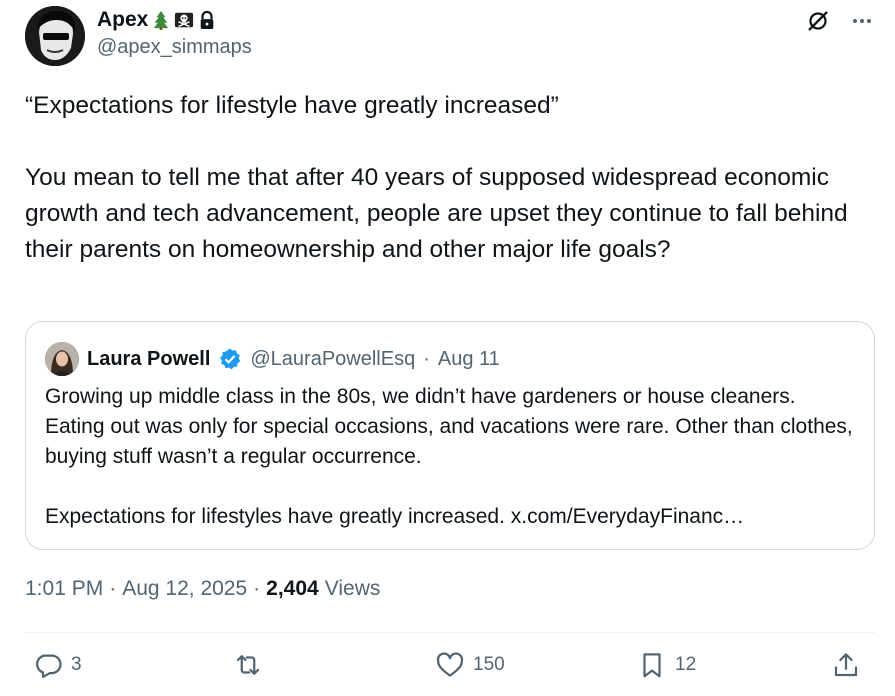  Describe the element at coordinates (122, 20) in the screenshot. I see `author-display-name: Apex` at that location.